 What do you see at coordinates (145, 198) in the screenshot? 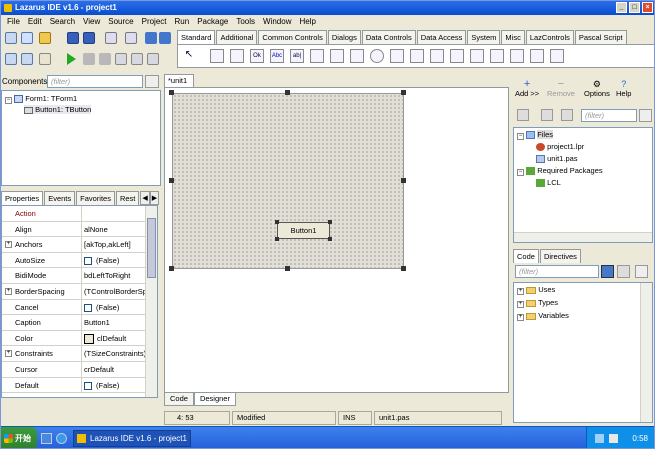
I see `tab-scroll-left-icon: ◀` at bounding box center [145, 198].